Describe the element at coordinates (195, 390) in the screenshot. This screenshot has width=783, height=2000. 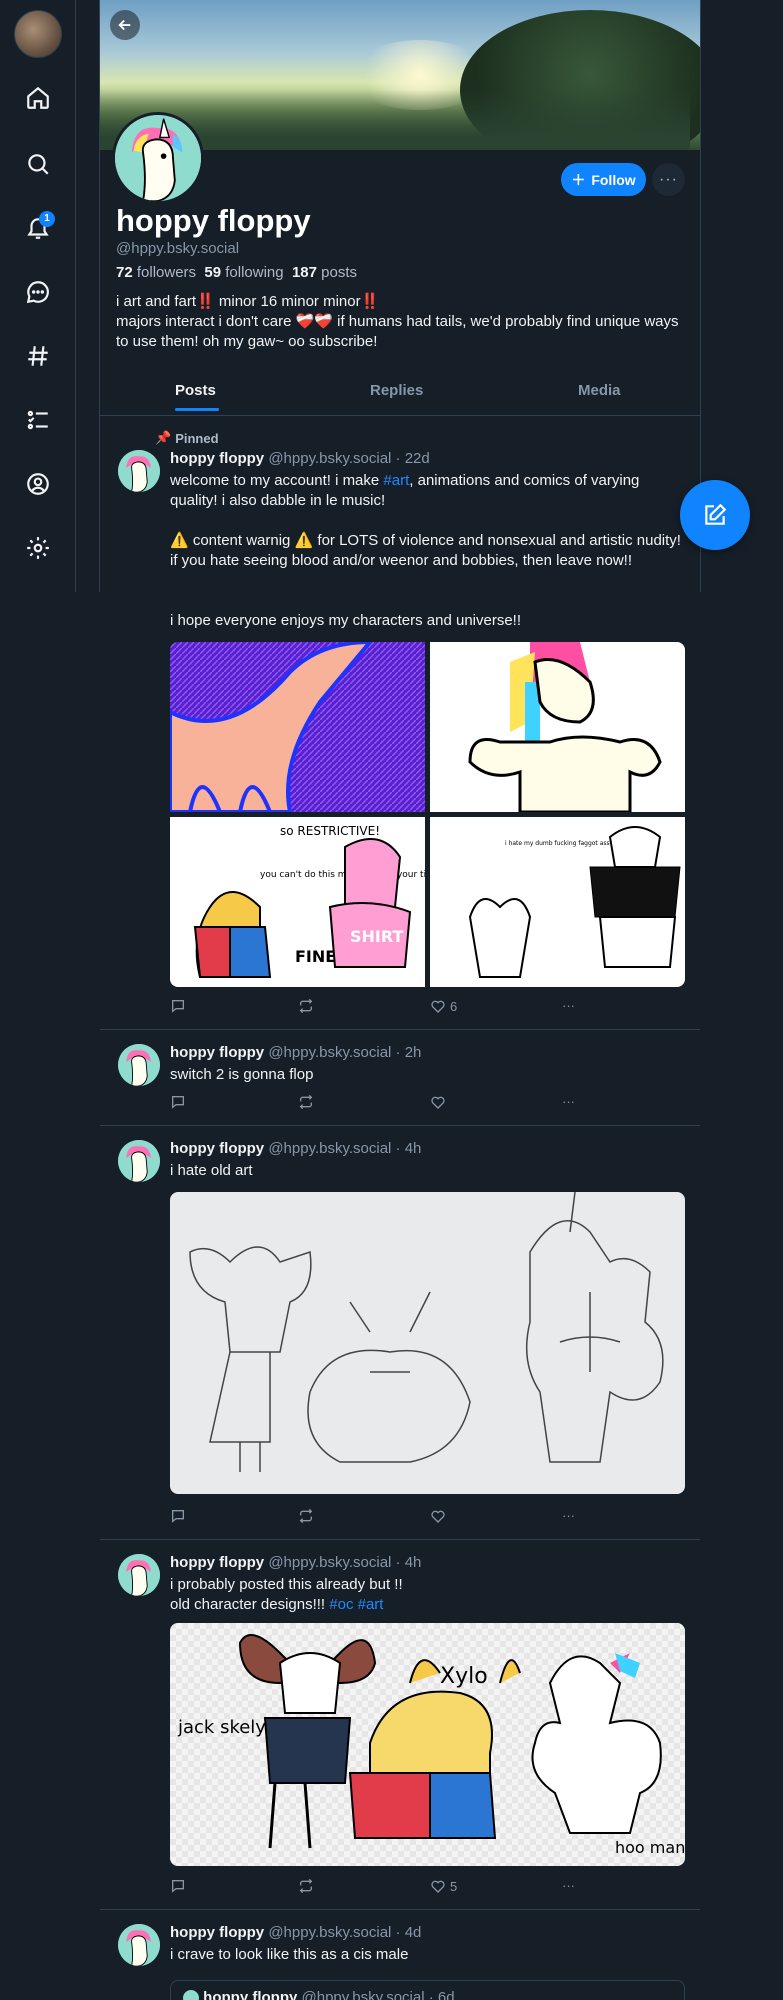
I see `tab-posts: Posts` at that location.